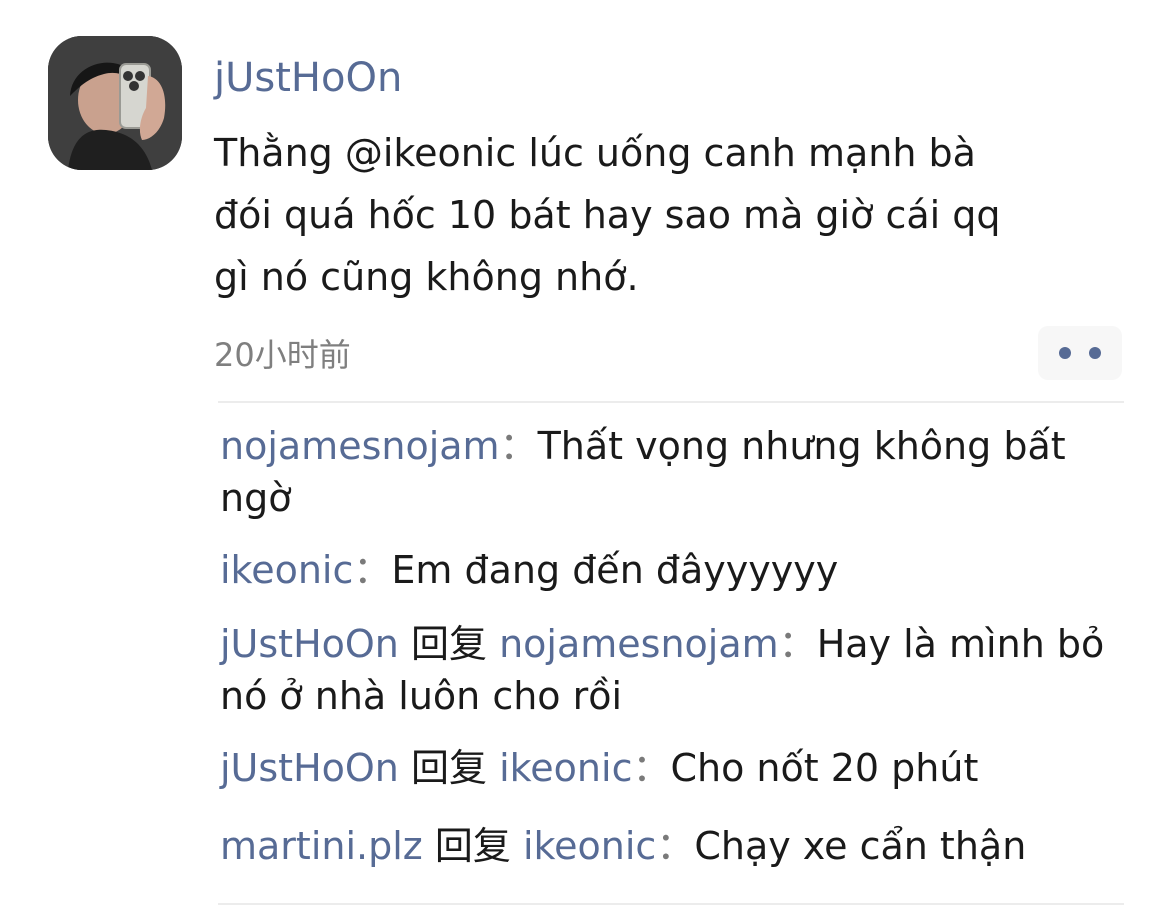 This screenshot has width=1170, height=906. I want to click on comment-item: jUstHoOn 回复 ikeonic：Cho nốt 20 phút, so click(672, 768).